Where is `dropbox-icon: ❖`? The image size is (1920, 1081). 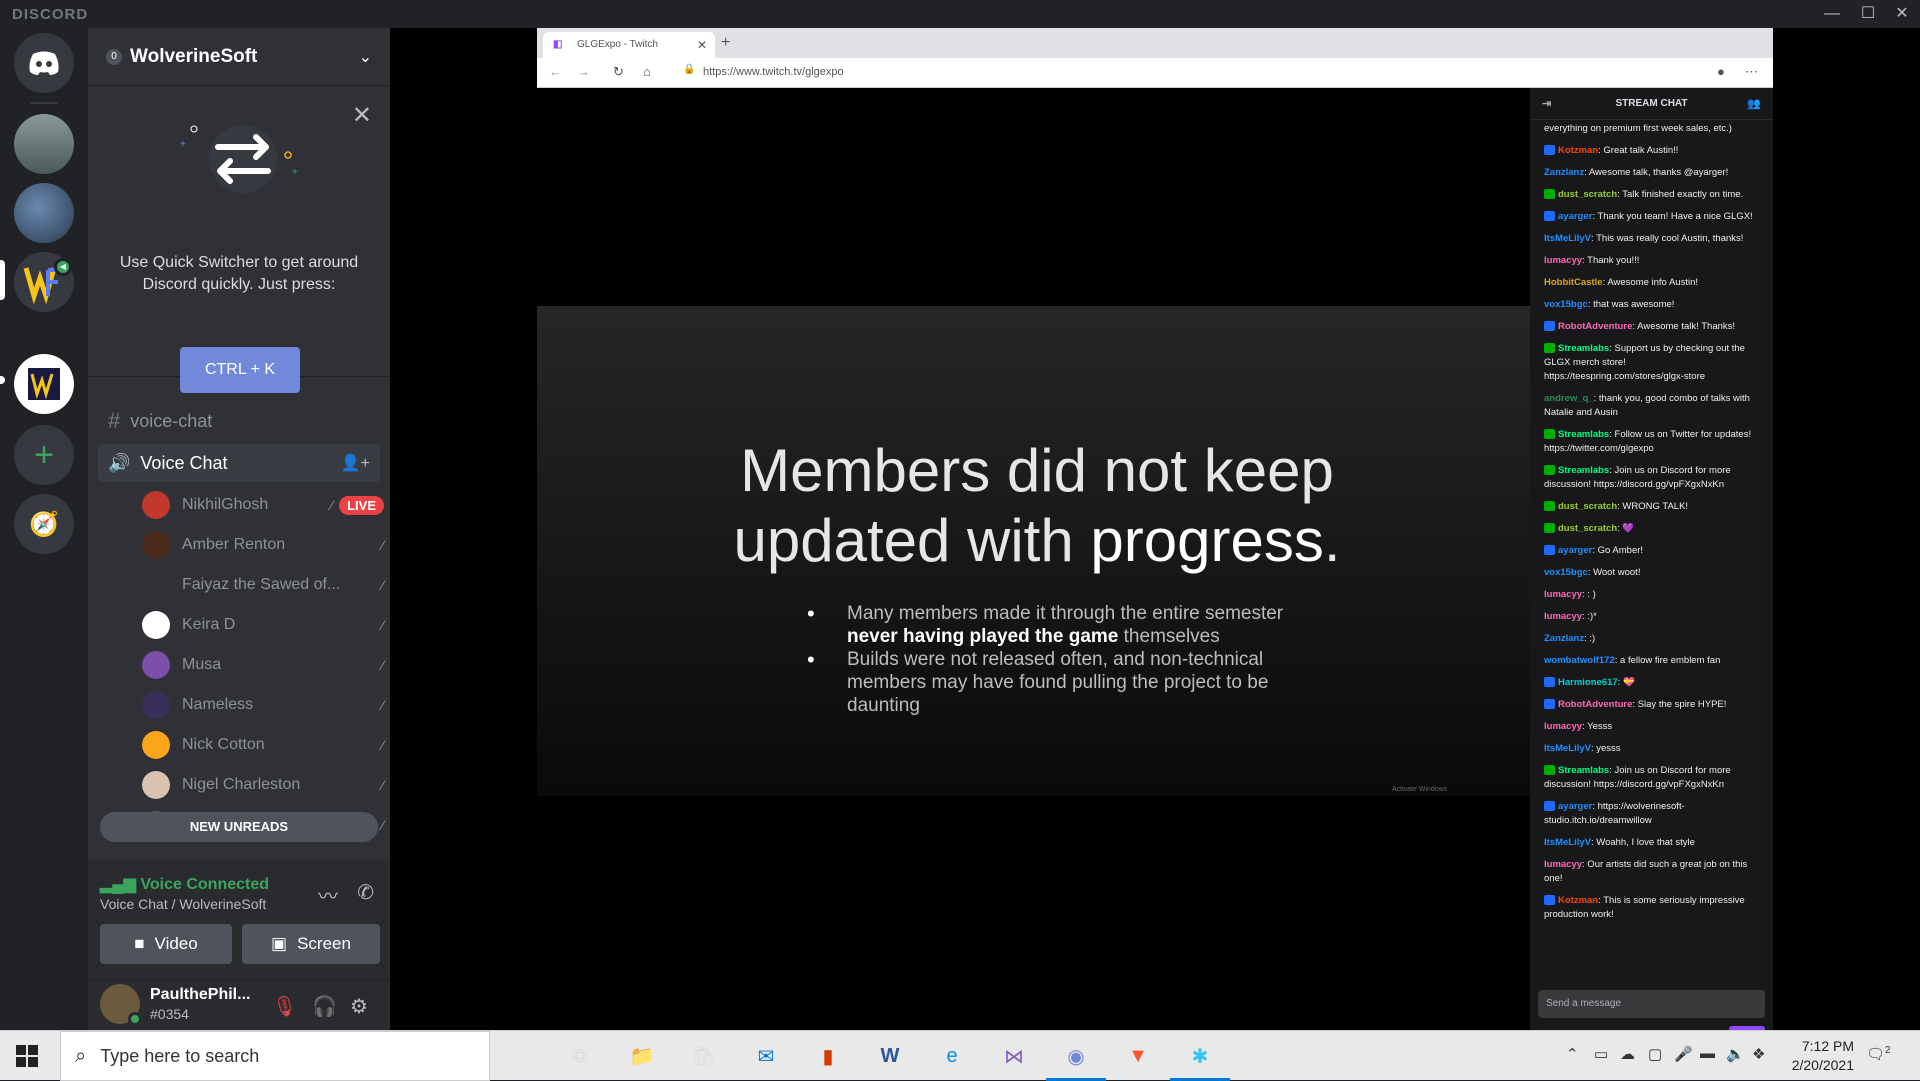
dropbox-icon: ❖ is located at coordinates (1758, 1054).